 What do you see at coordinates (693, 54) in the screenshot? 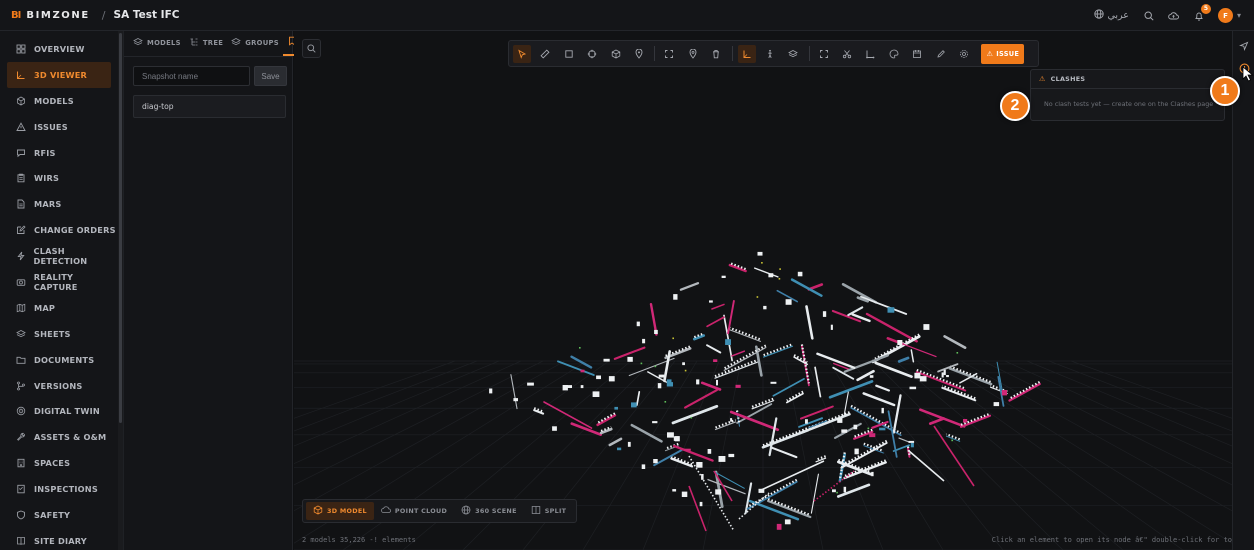
I see `marker-pin-icon` at bounding box center [693, 54].